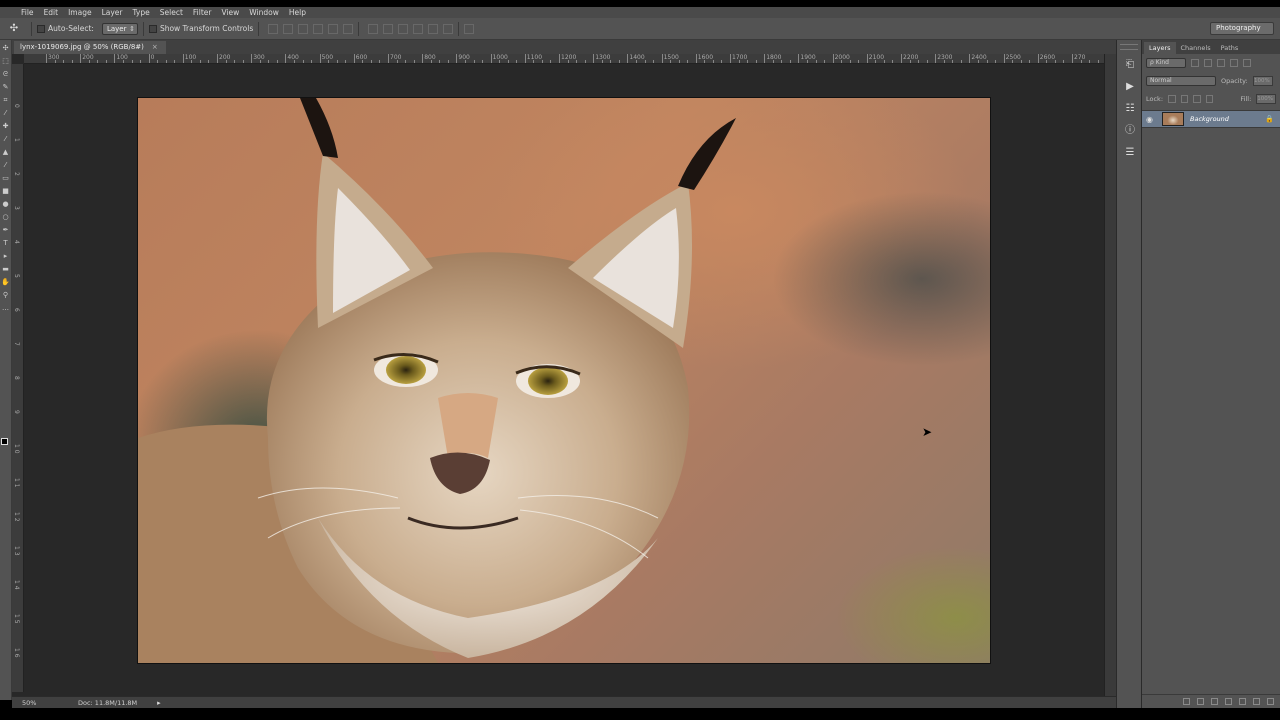 The image size is (1280, 720). What do you see at coordinates (373, 28) in the screenshot?
I see `distribute-top-icon` at bounding box center [373, 28].